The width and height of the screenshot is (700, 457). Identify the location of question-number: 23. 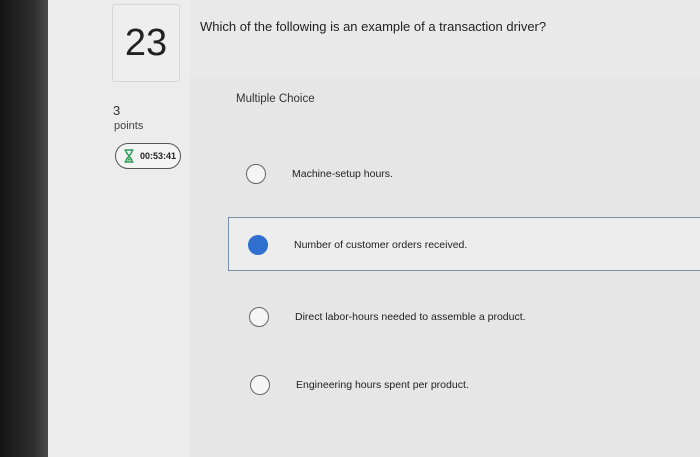
(146, 43).